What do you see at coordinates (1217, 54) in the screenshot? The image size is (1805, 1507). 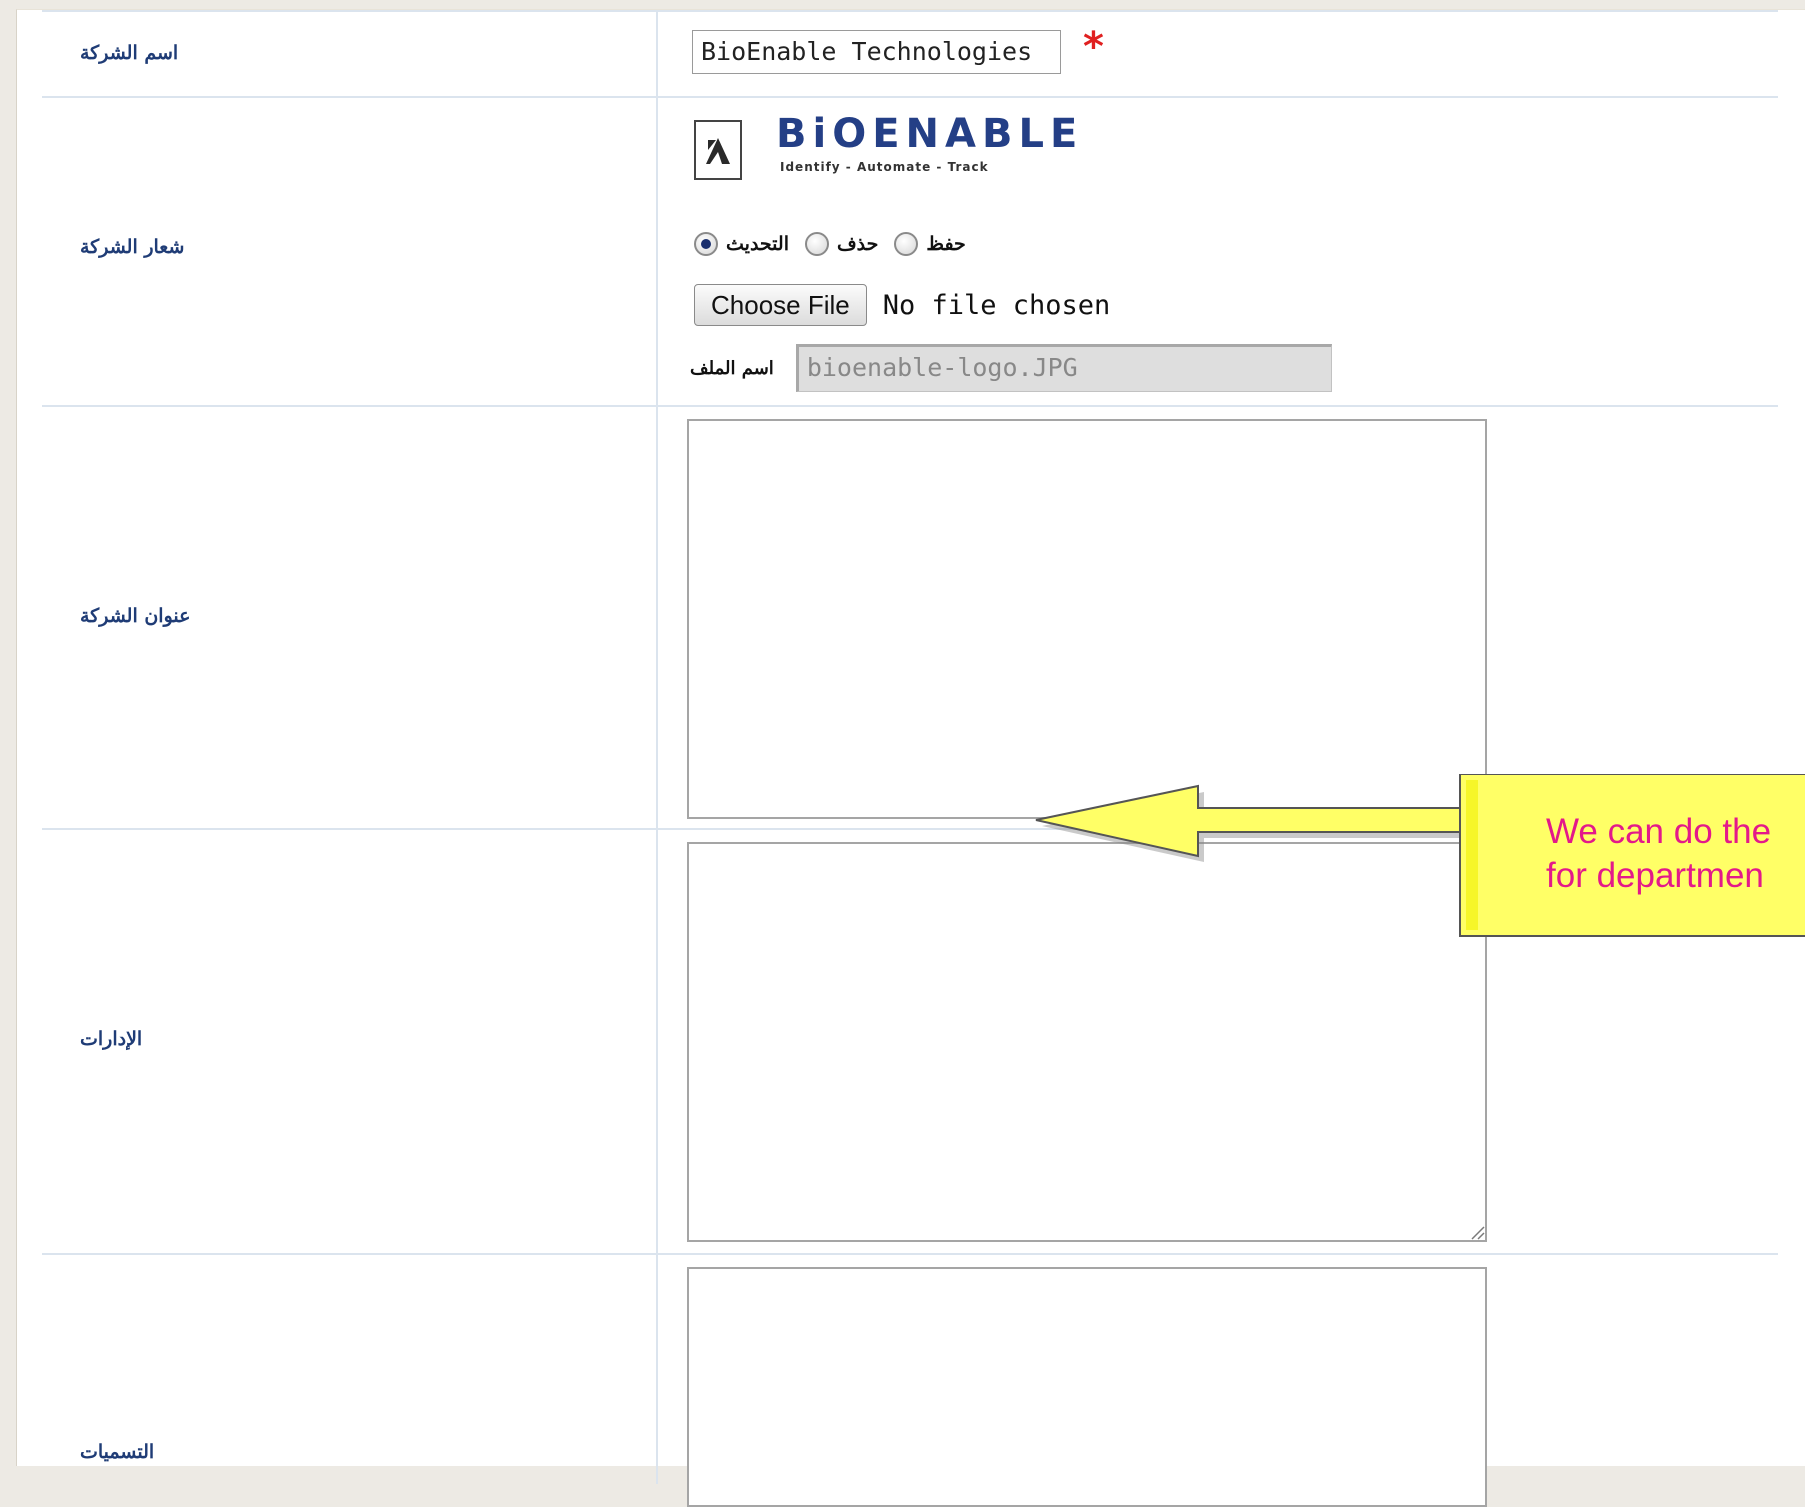 I see `value-cell: BioEnable Technologies *` at bounding box center [1217, 54].